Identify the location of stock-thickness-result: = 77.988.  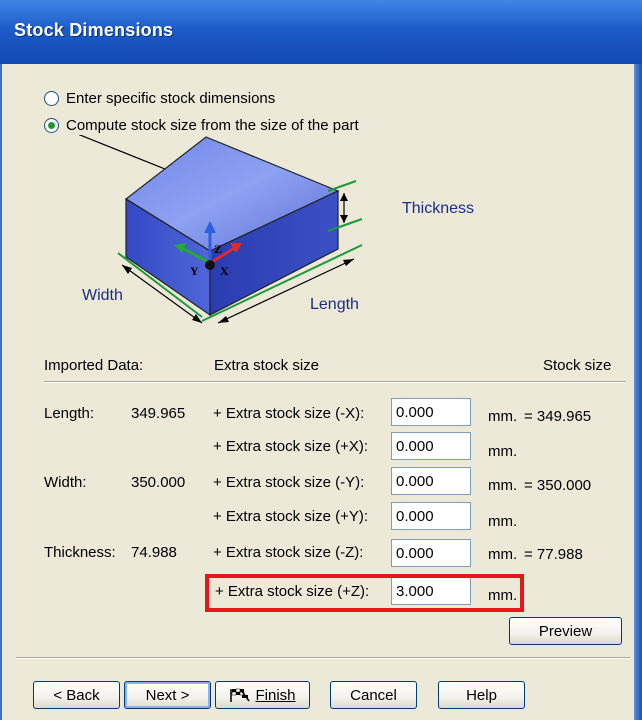
(553, 554).